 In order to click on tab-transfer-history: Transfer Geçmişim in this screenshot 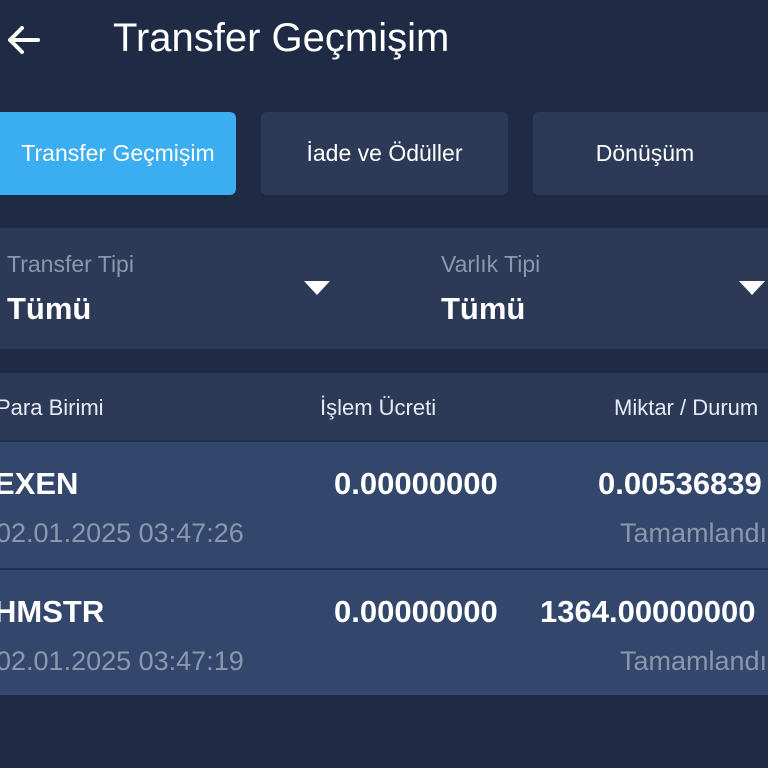, I will do `click(118, 153)`.